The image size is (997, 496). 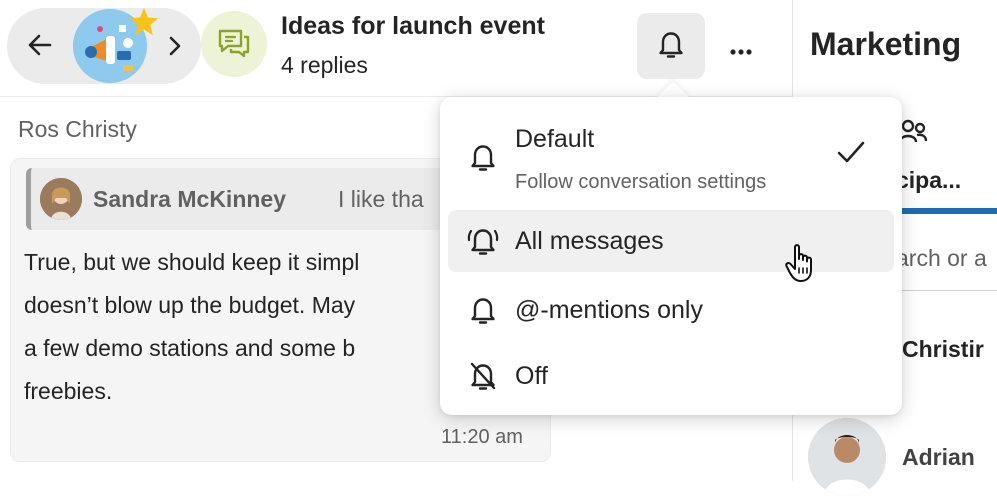 I want to click on bell-off-icon, so click(x=483, y=376).